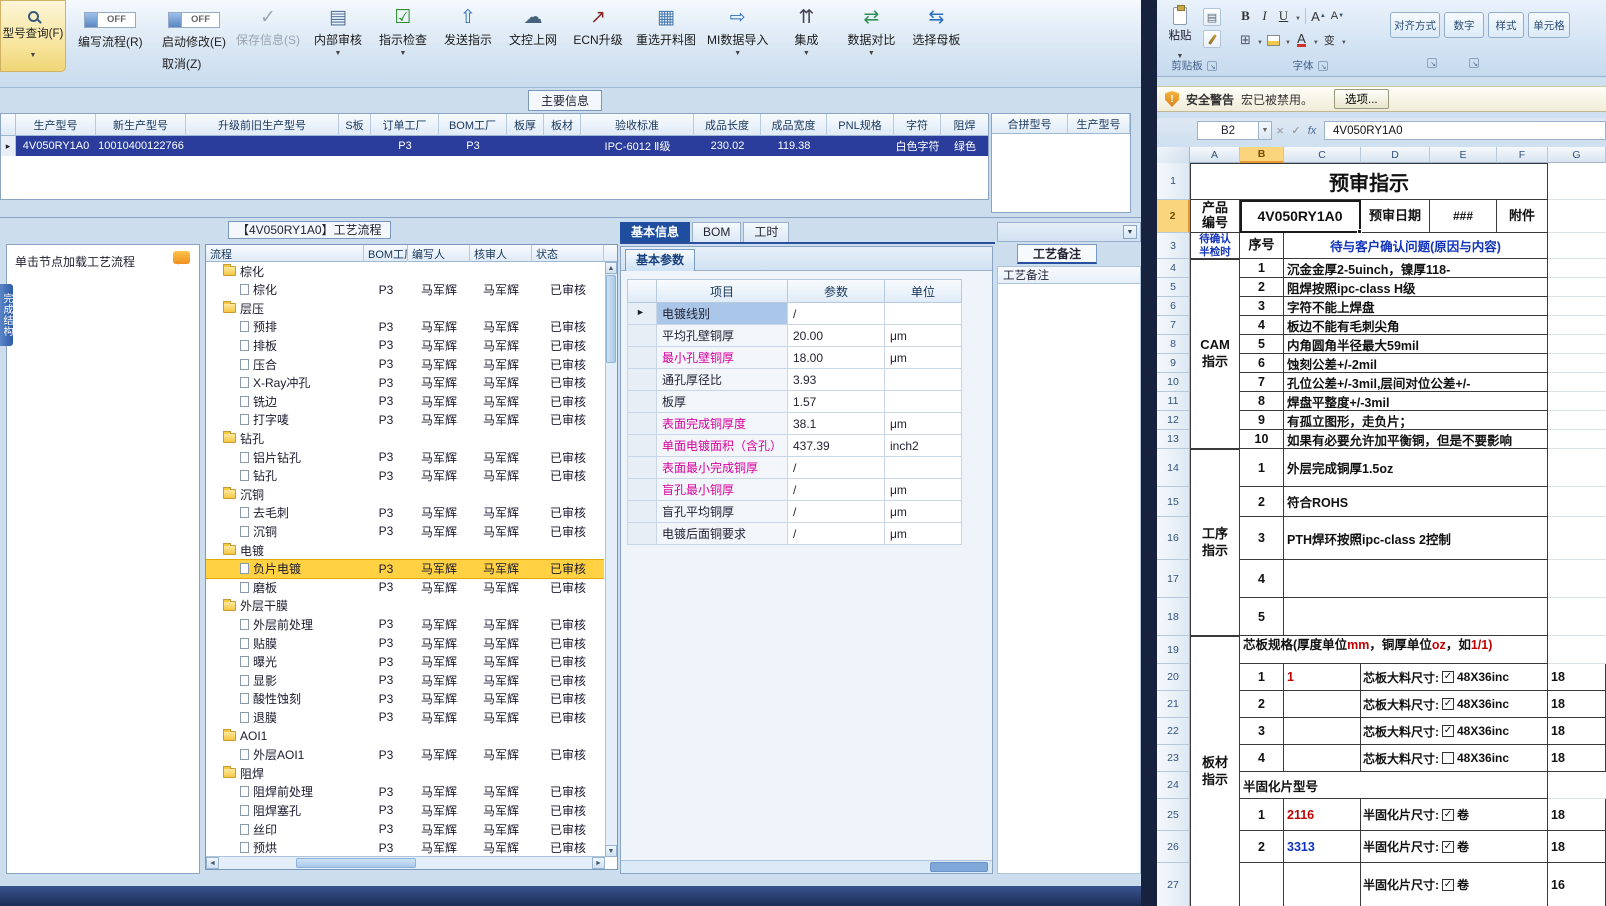 The image size is (1606, 906). What do you see at coordinates (1030, 124) in the screenshot?
I see `column-header: 合拼型号` at bounding box center [1030, 124].